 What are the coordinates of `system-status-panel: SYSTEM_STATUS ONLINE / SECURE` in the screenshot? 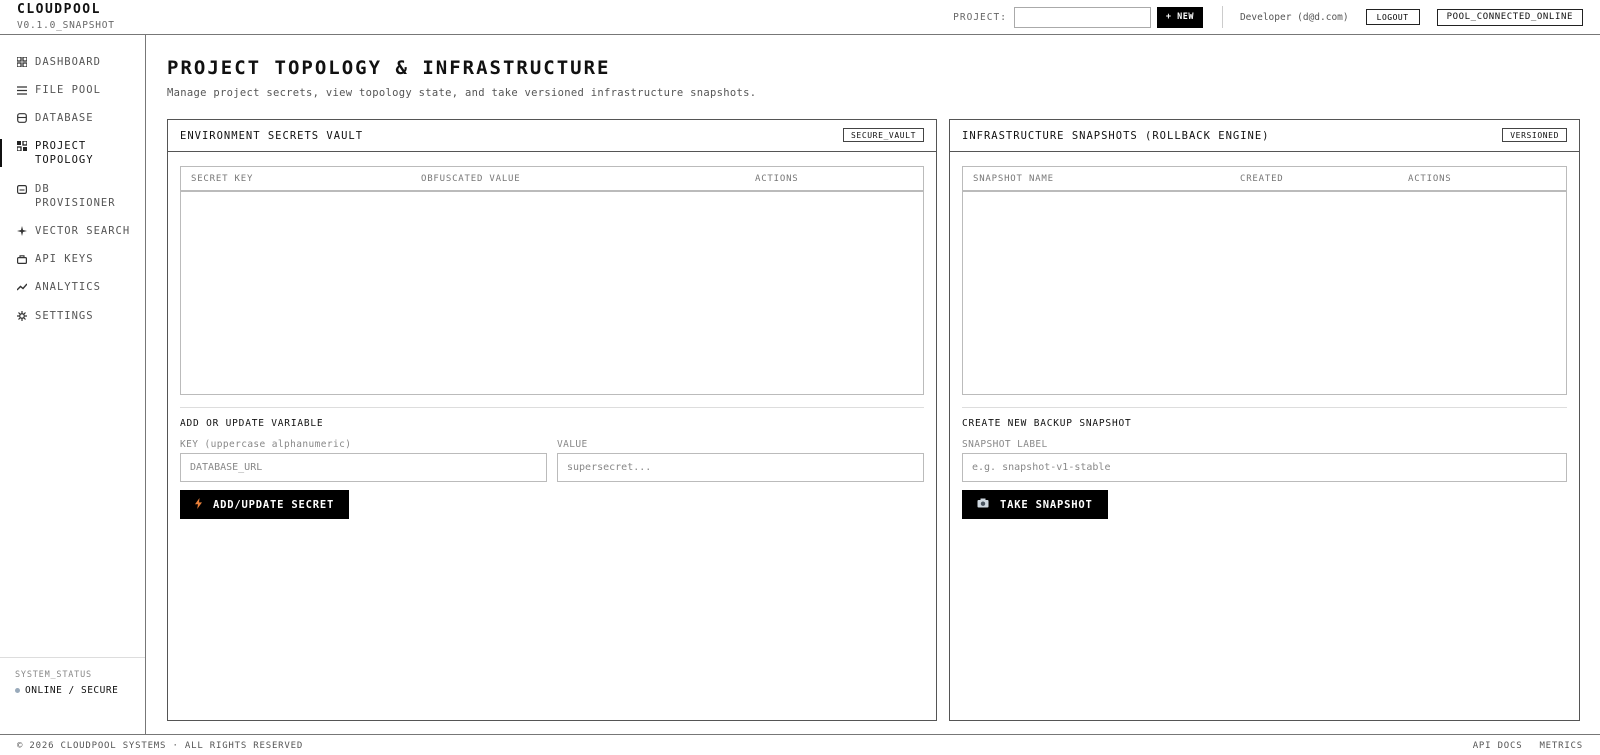 It's located at (72, 695).